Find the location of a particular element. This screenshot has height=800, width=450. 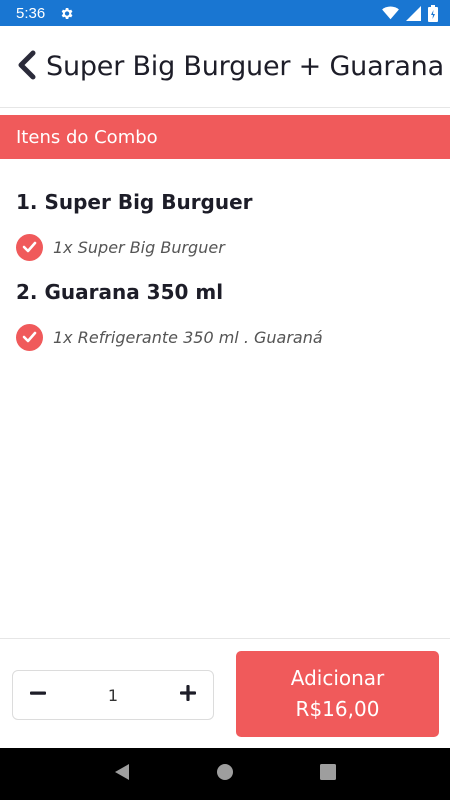

back-button is located at coordinates (27, 67).